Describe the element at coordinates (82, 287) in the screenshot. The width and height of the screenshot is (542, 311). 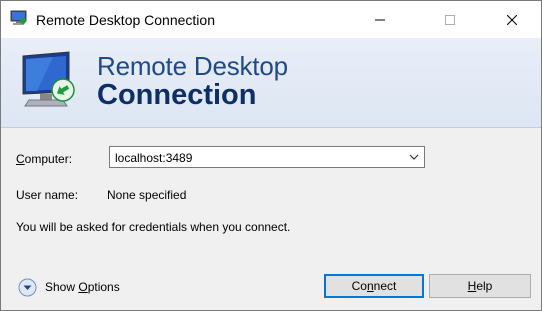
I see `show-options-label: Show Options` at that location.